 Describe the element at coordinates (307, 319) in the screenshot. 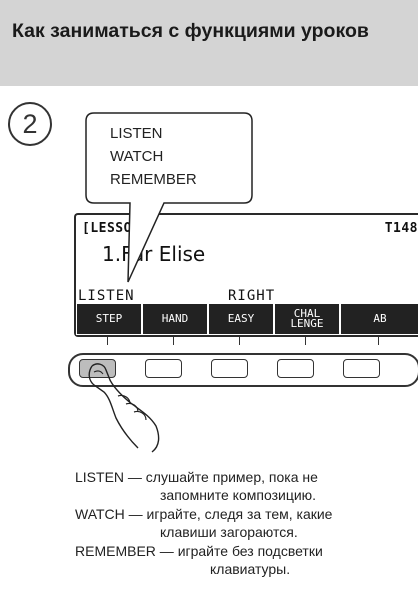

I see `fkey-challenge: CHAL LENGE` at that location.